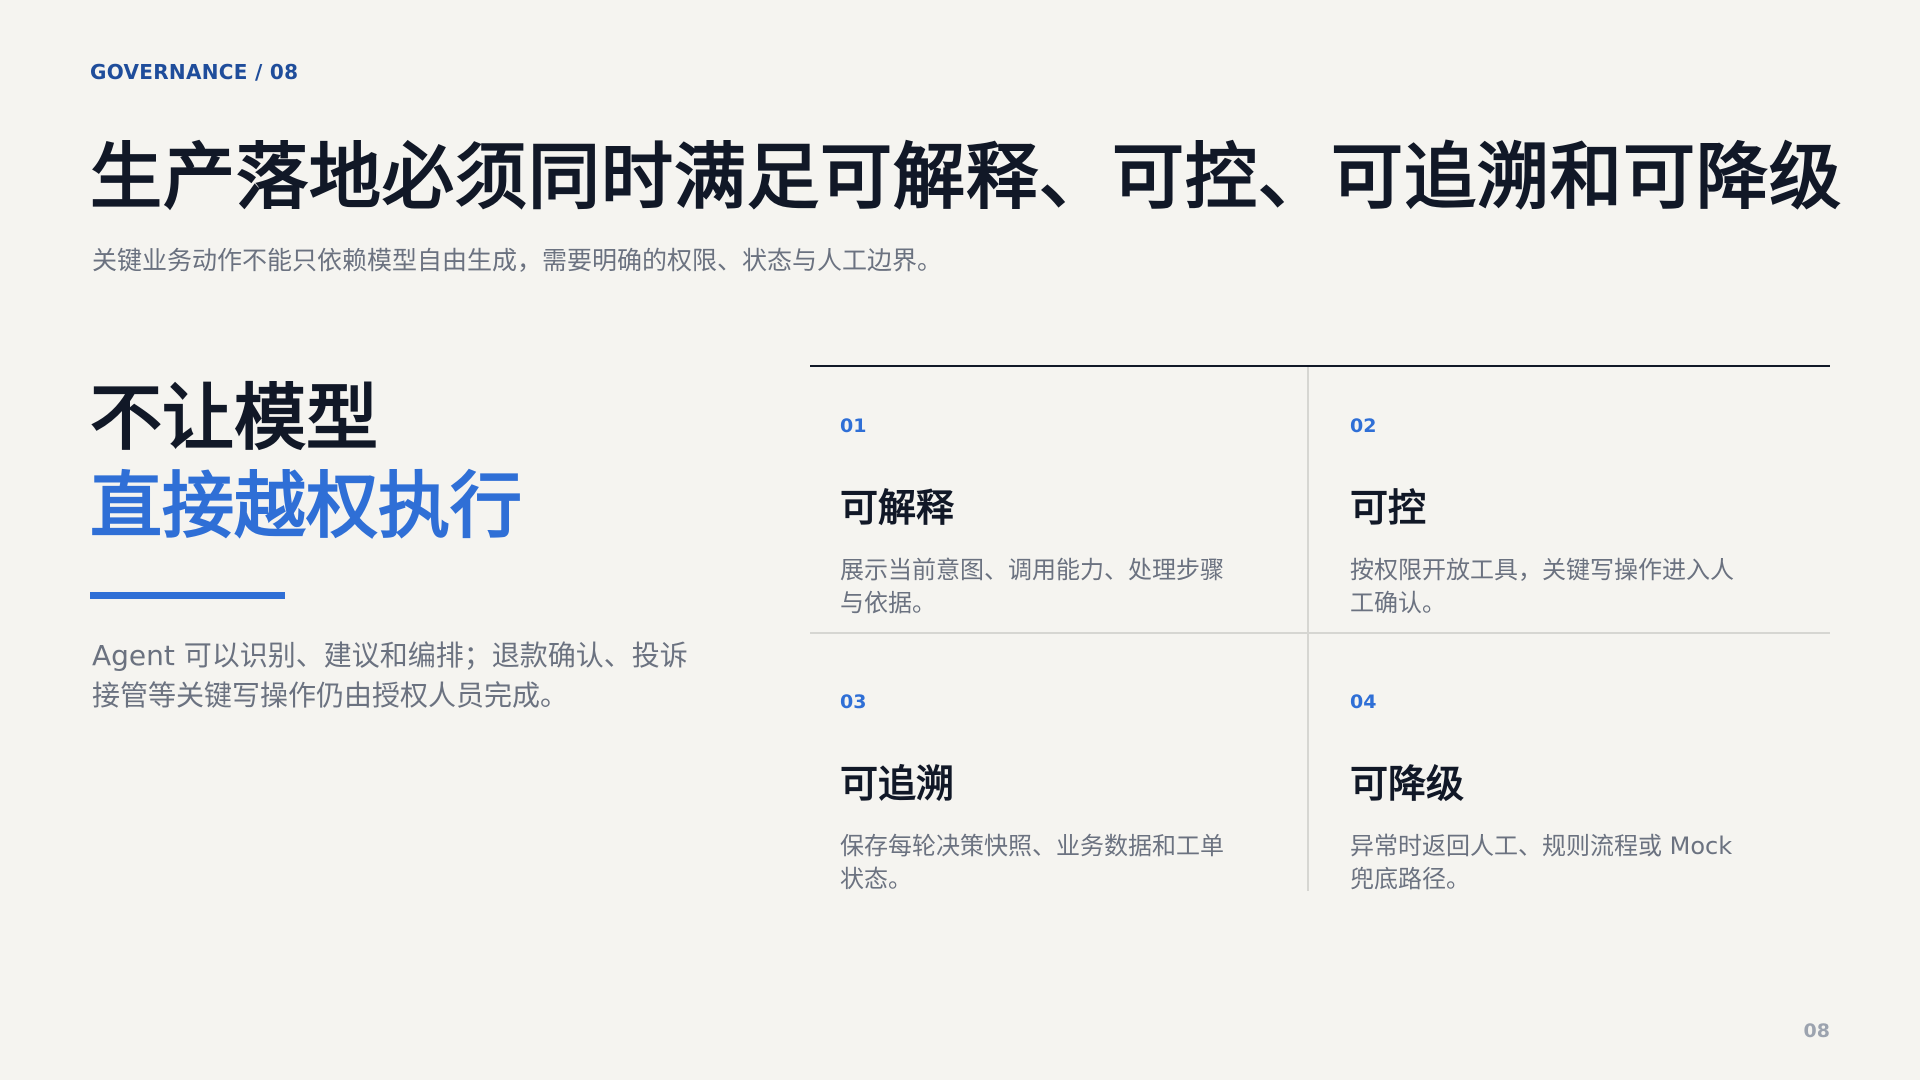 The height and width of the screenshot is (1080, 1920). I want to click on card-description: 按权限开放工具，关键写操作进入人工确认。, so click(1542, 586).